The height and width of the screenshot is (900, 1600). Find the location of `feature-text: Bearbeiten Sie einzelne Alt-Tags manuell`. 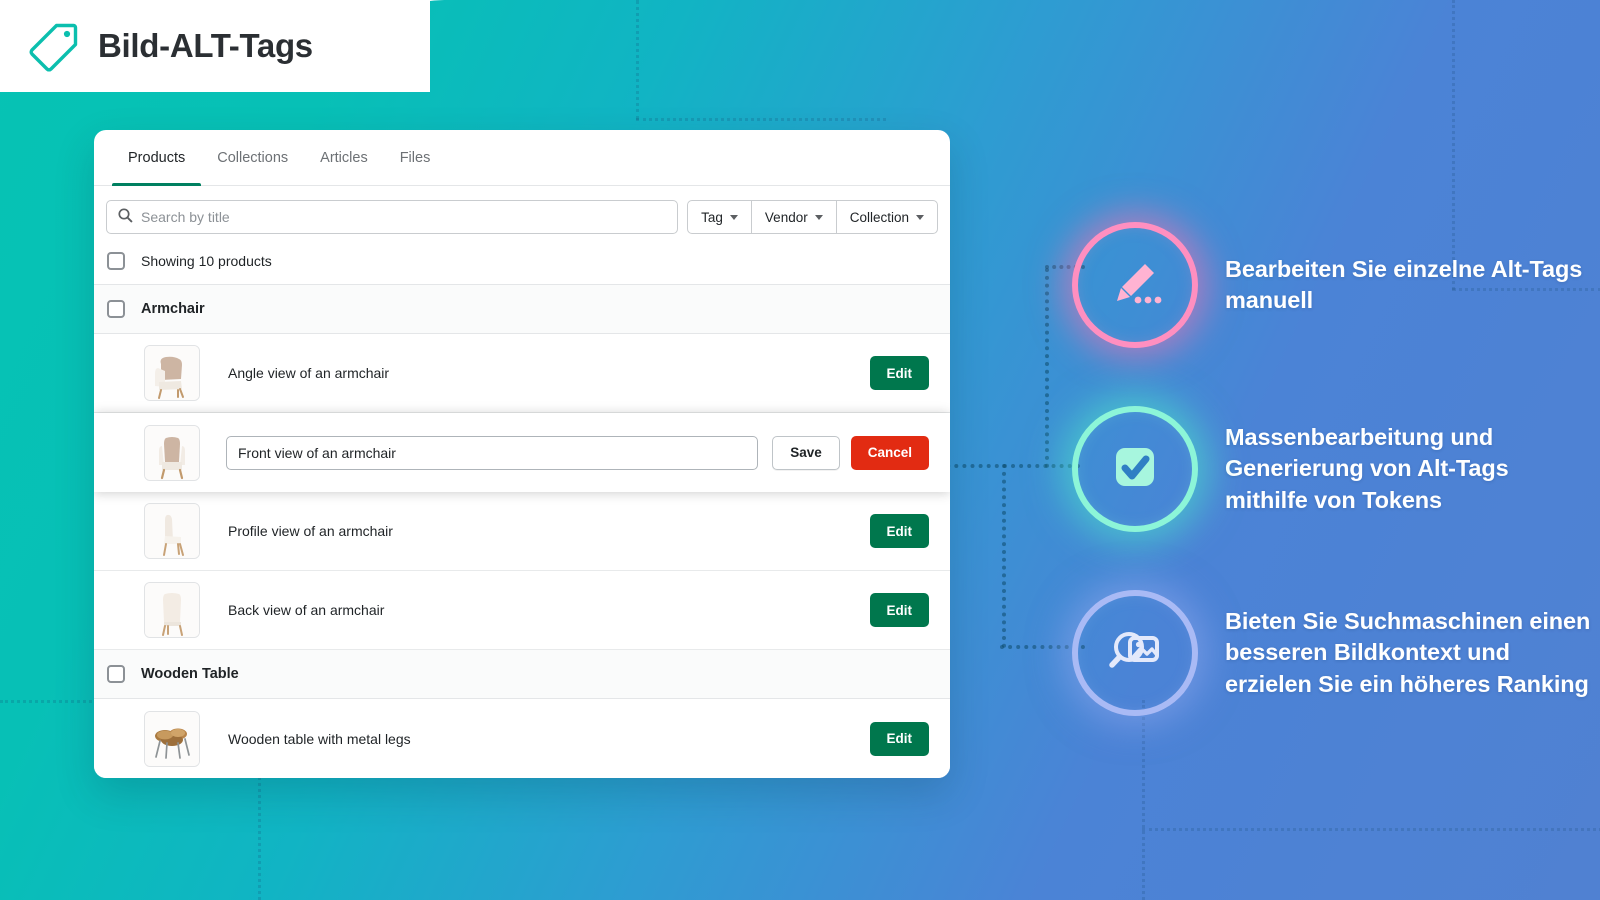

feature-text: Bearbeiten Sie einzelne Alt-Tags manuell is located at coordinates (1404, 284).